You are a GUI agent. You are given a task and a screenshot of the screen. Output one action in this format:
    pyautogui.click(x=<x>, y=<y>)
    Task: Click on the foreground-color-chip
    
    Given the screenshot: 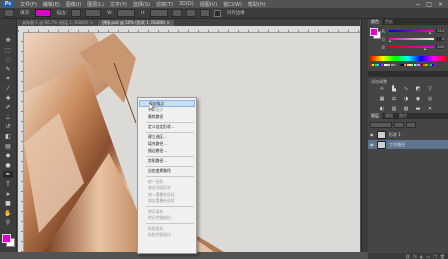 What is the action you would take?
    pyautogui.click(x=374, y=32)
    